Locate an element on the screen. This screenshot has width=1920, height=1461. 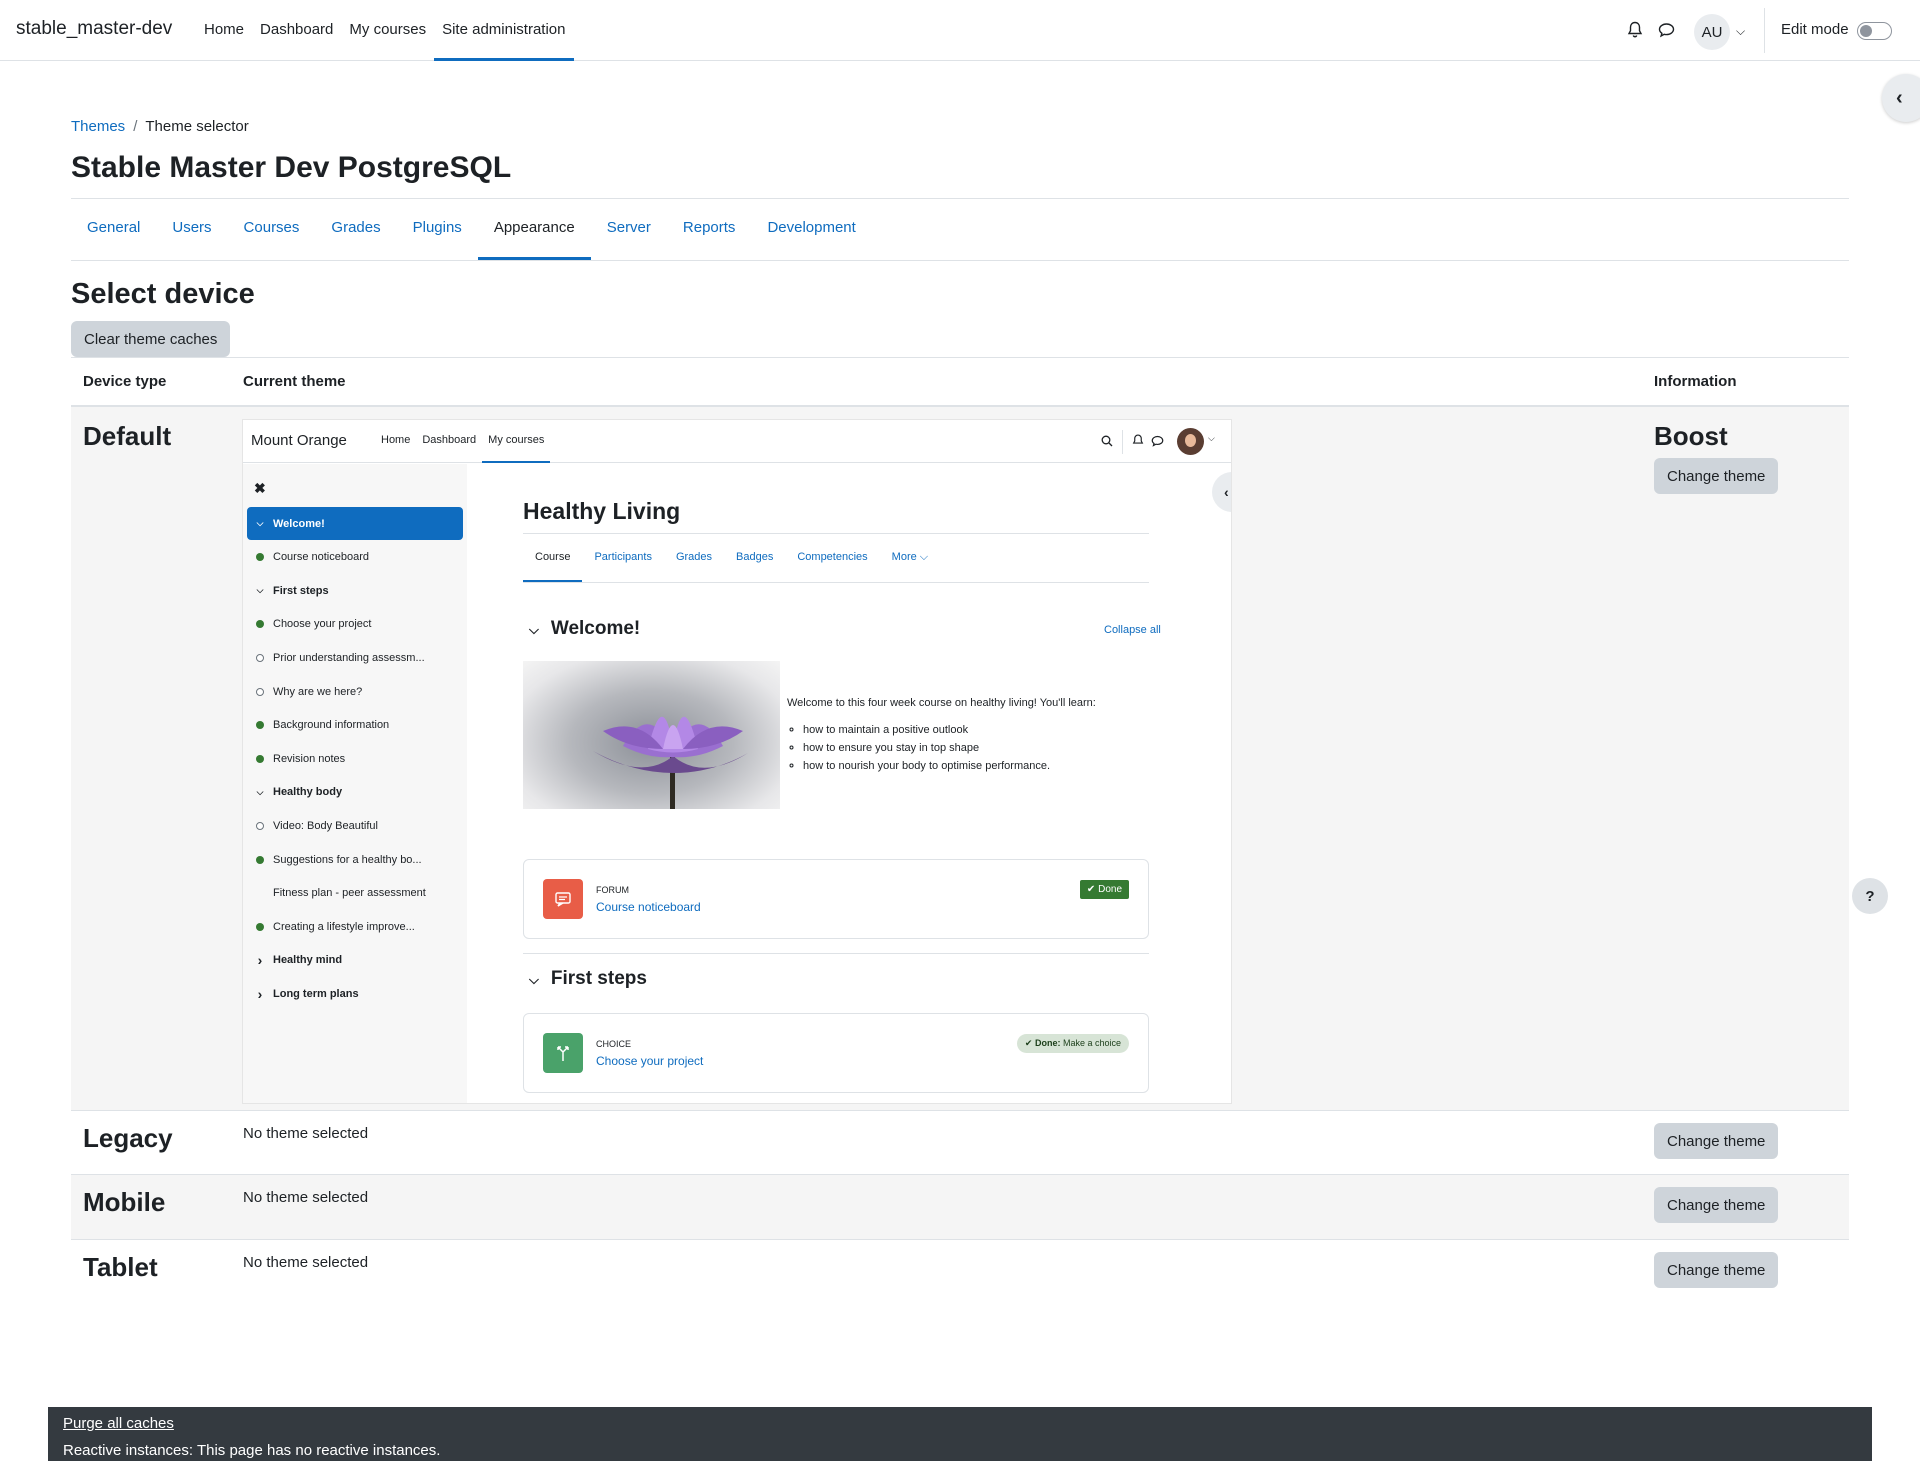
preview-tab-more-label: More is located at coordinates (904, 557).